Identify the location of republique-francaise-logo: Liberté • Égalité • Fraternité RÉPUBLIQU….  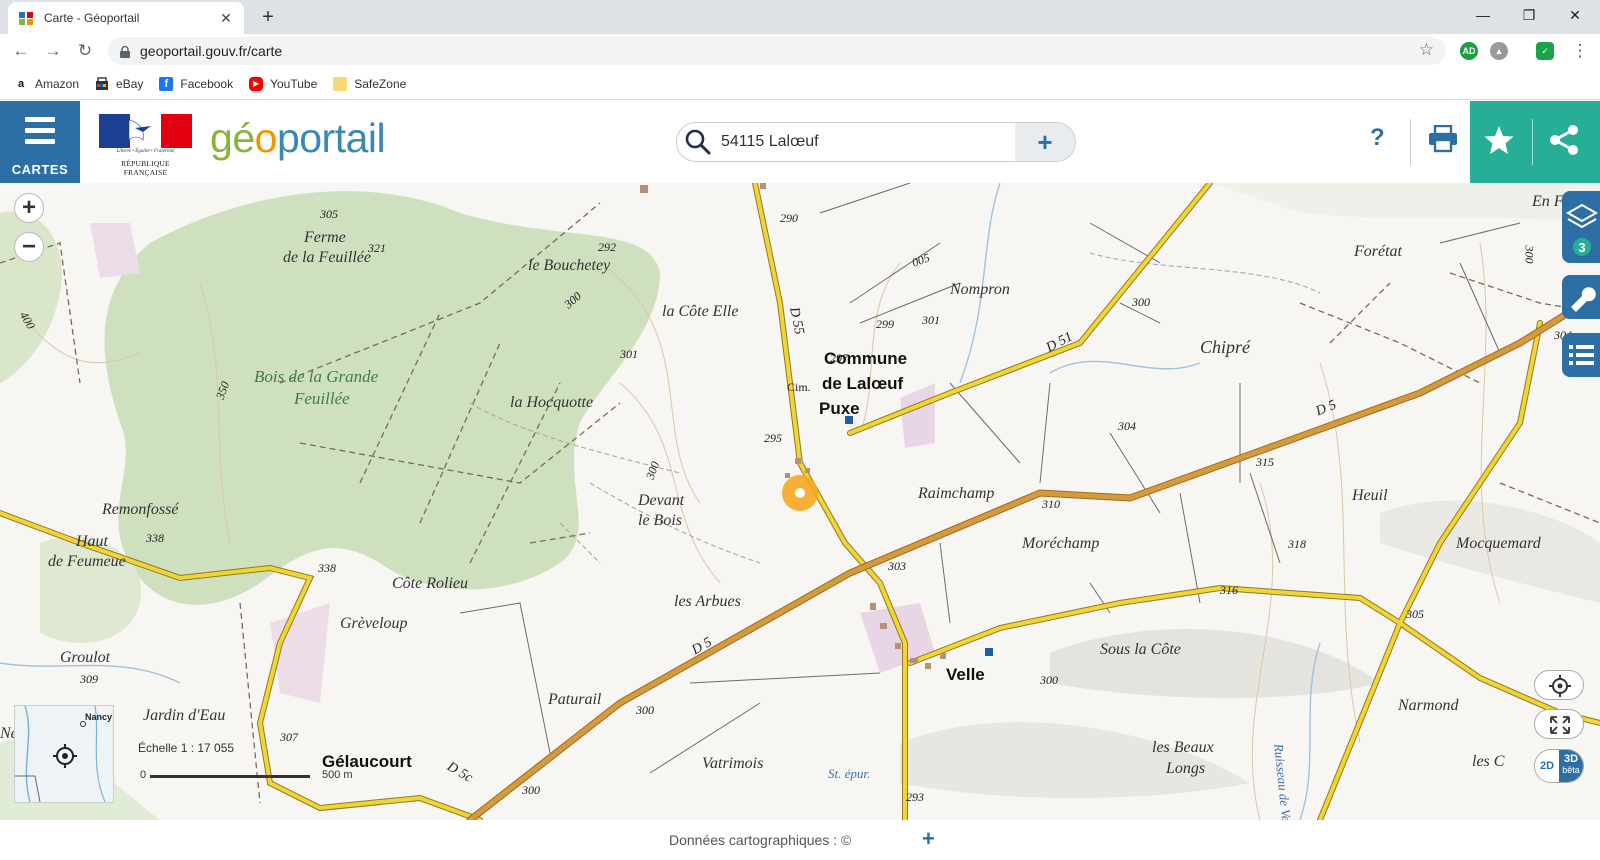
(145, 145).